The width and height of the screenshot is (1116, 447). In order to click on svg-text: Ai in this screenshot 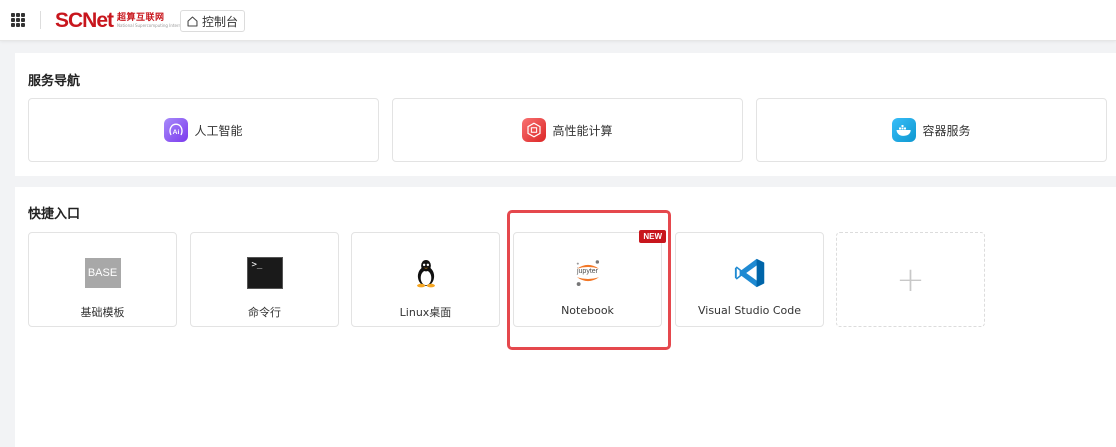, I will do `click(176, 132)`.